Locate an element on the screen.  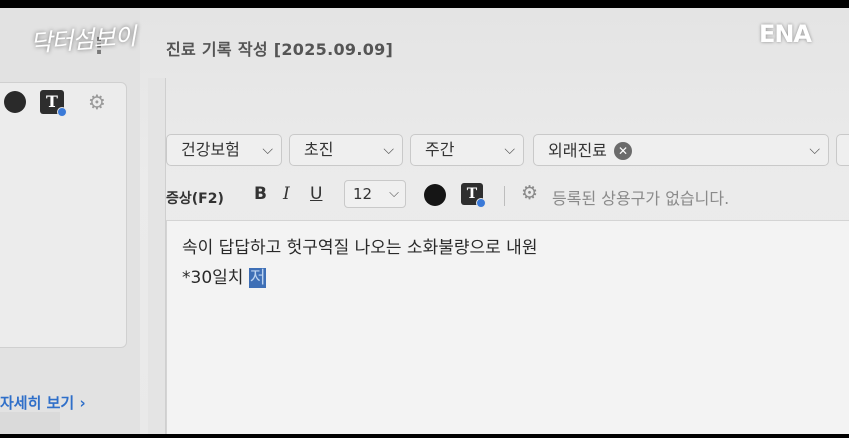
panel-divider is located at coordinates (157, 256).